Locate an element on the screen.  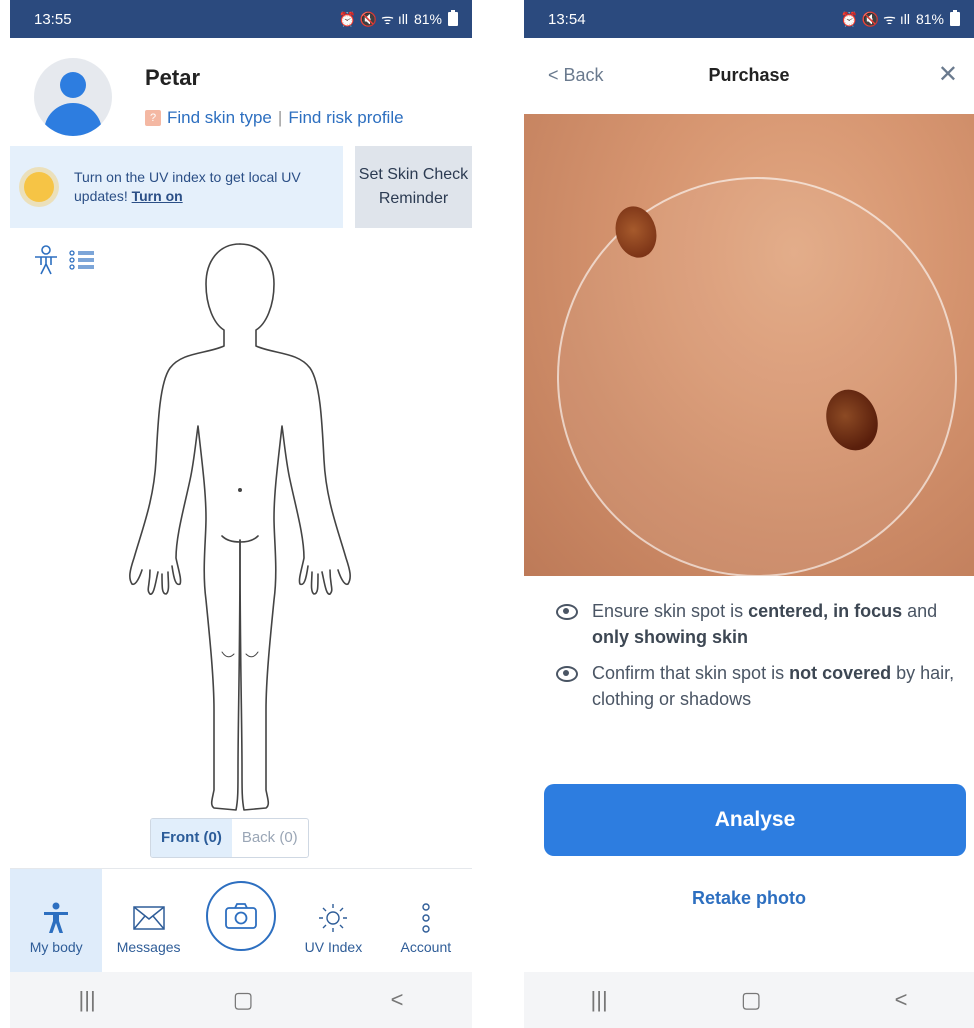
find-risk-profile-link: Find risk profile is located at coordinates (345, 118).